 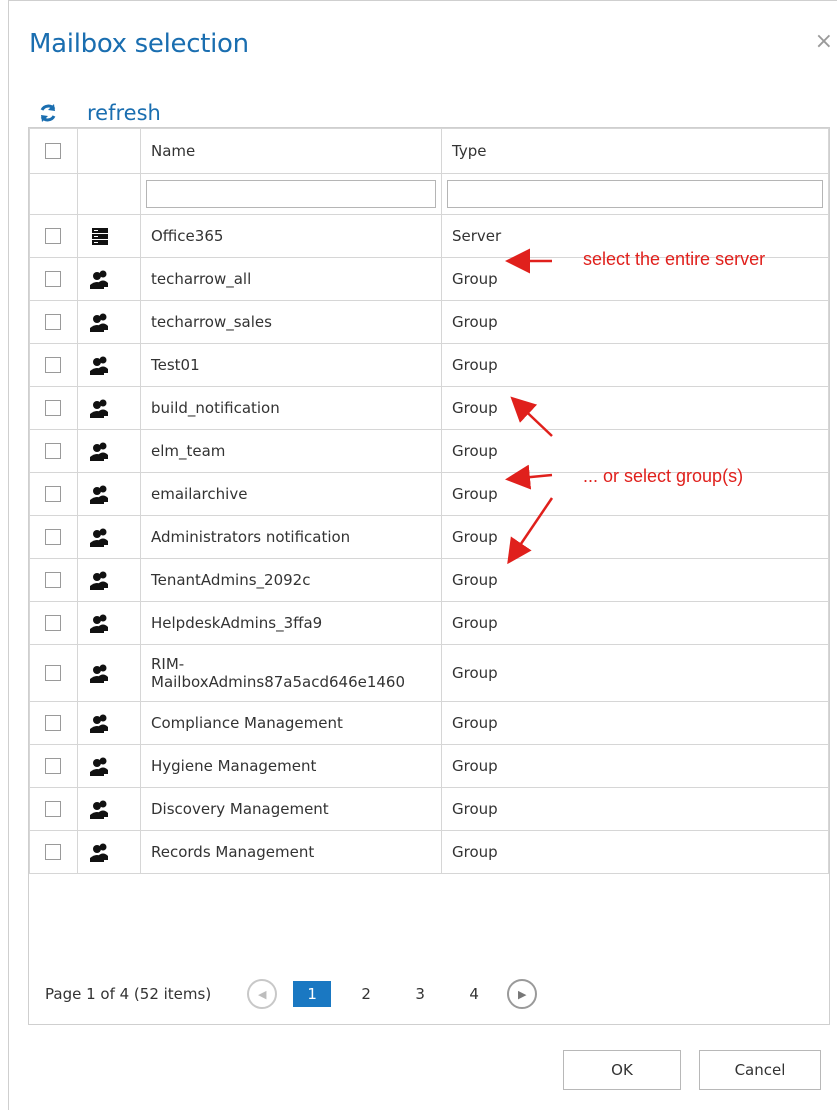 What do you see at coordinates (663, 476) in the screenshot?
I see `annotation-group-note: ... or select group(s)` at bounding box center [663, 476].